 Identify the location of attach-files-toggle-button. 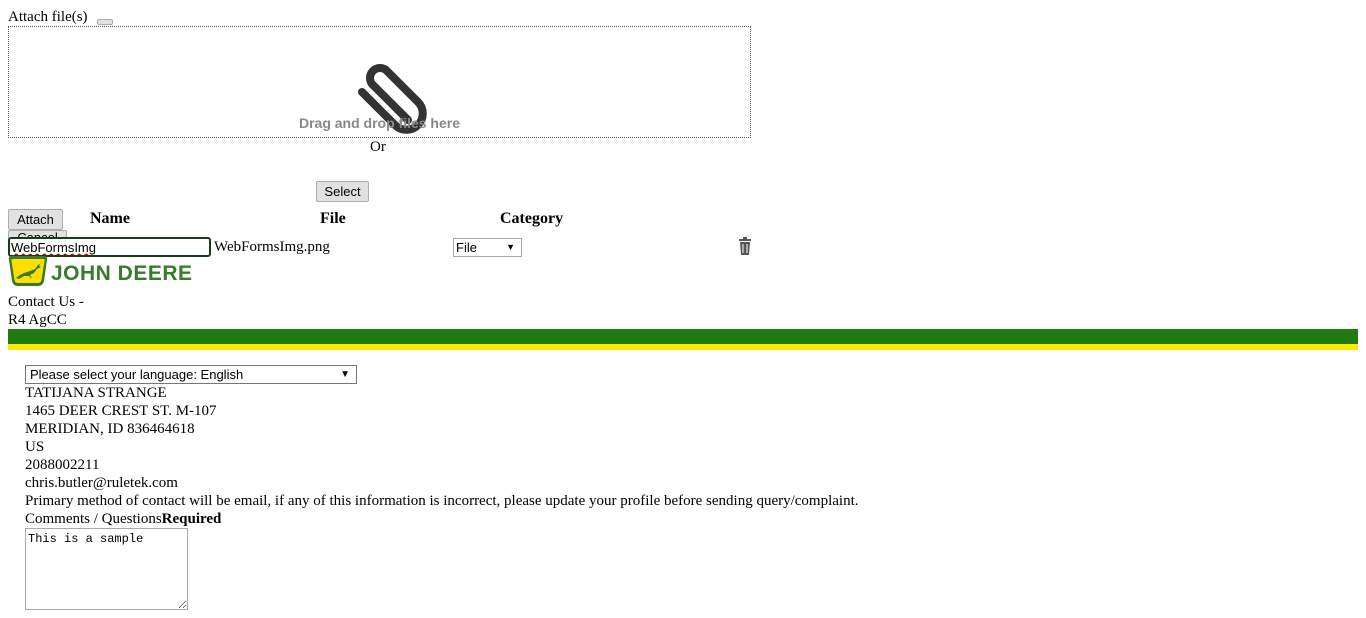
(105, 22).